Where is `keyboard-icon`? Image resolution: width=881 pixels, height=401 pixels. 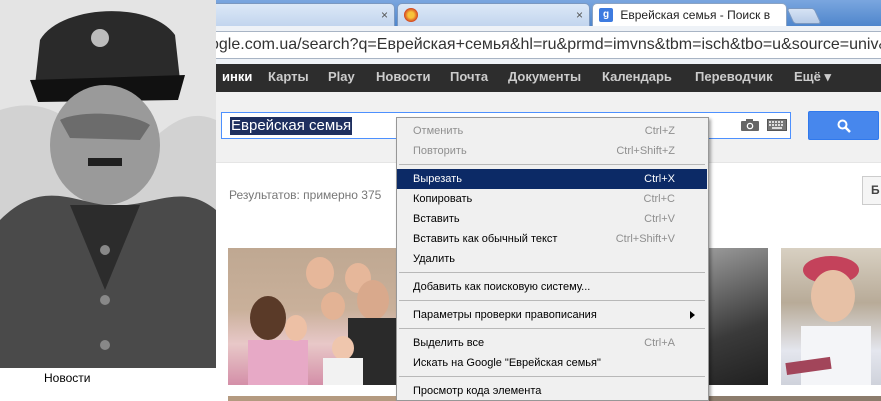 keyboard-icon is located at coordinates (777, 125).